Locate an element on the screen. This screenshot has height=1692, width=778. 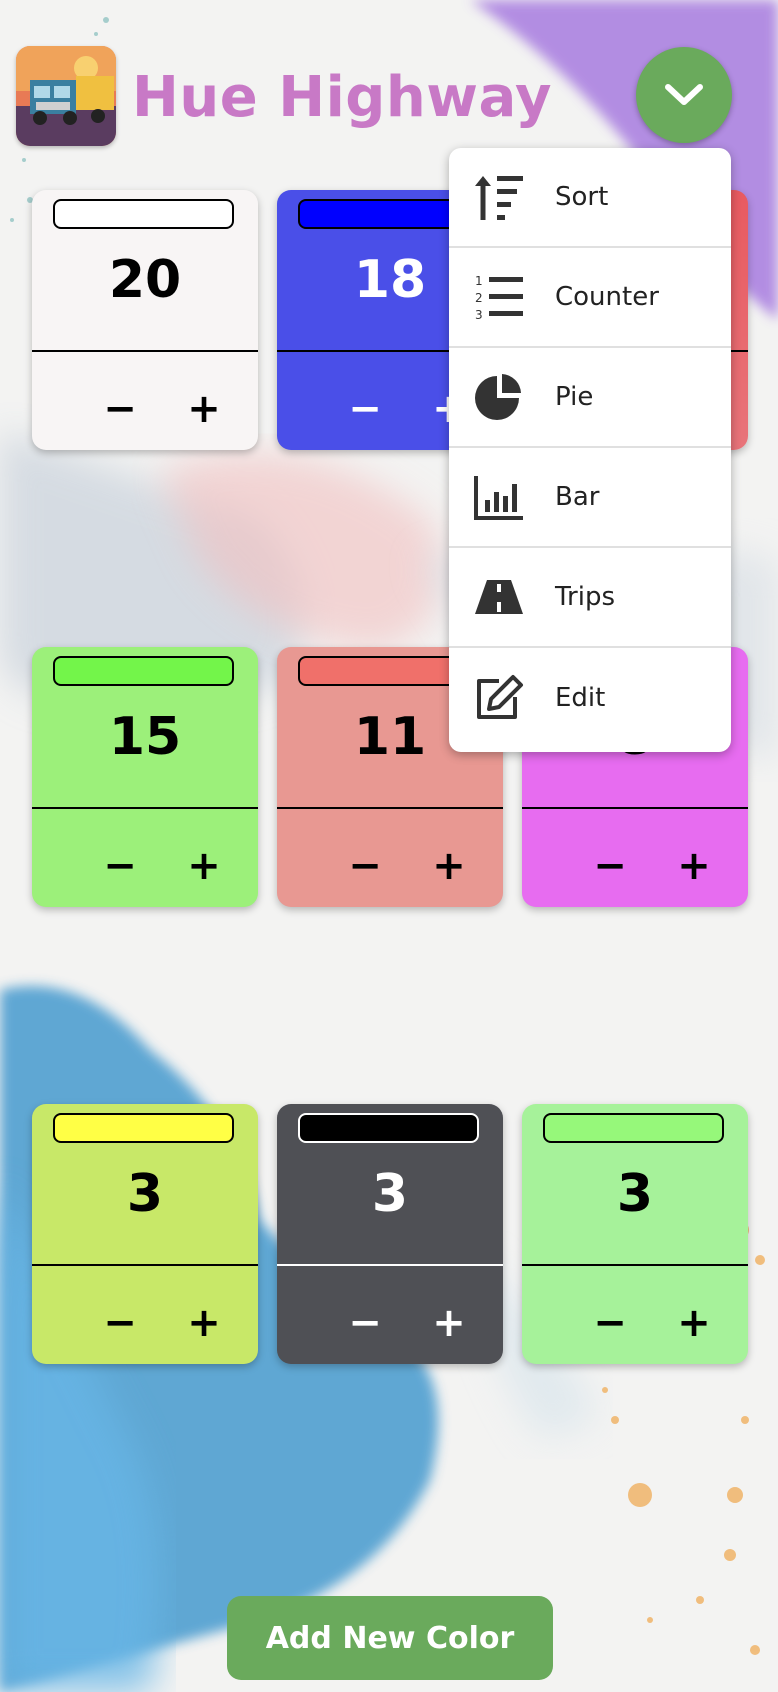
app-logo is located at coordinates (66, 96).